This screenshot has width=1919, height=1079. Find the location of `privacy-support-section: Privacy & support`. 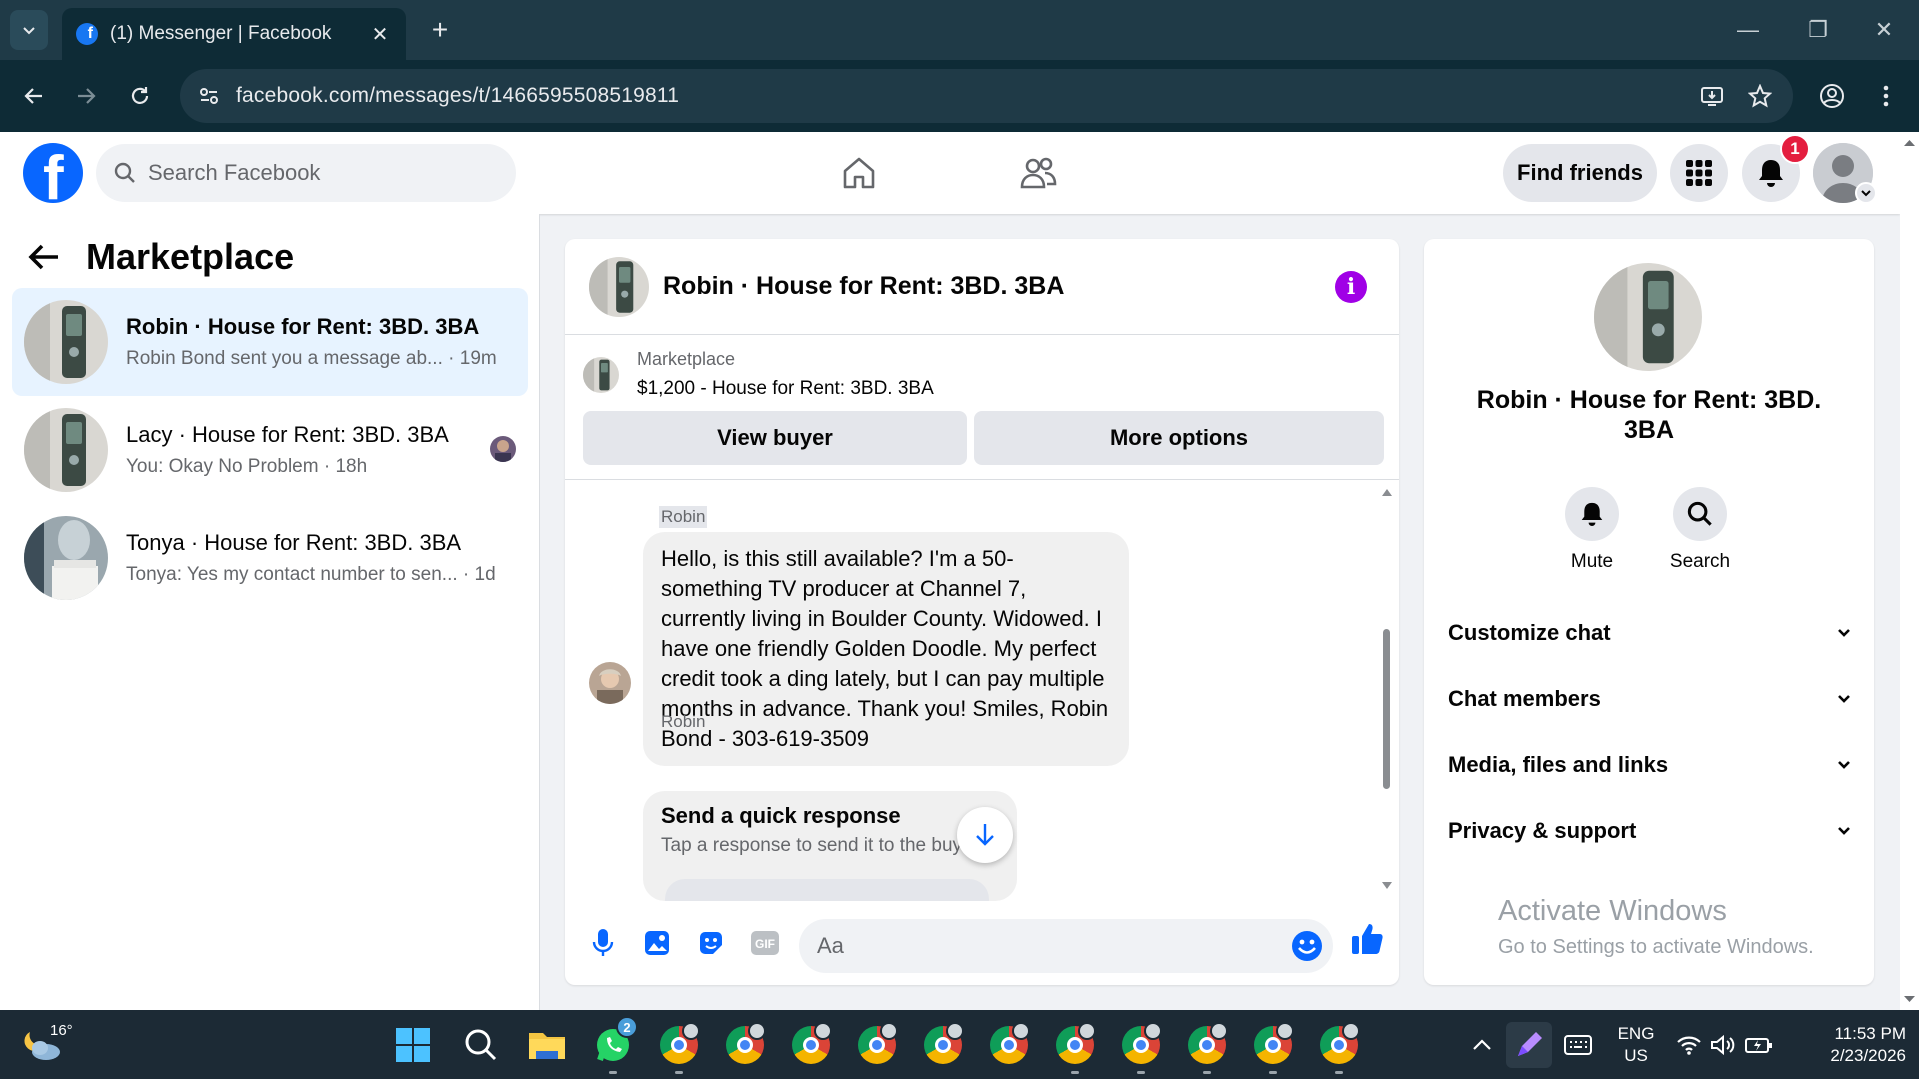

privacy-support-section: Privacy & support is located at coordinates (1650, 831).